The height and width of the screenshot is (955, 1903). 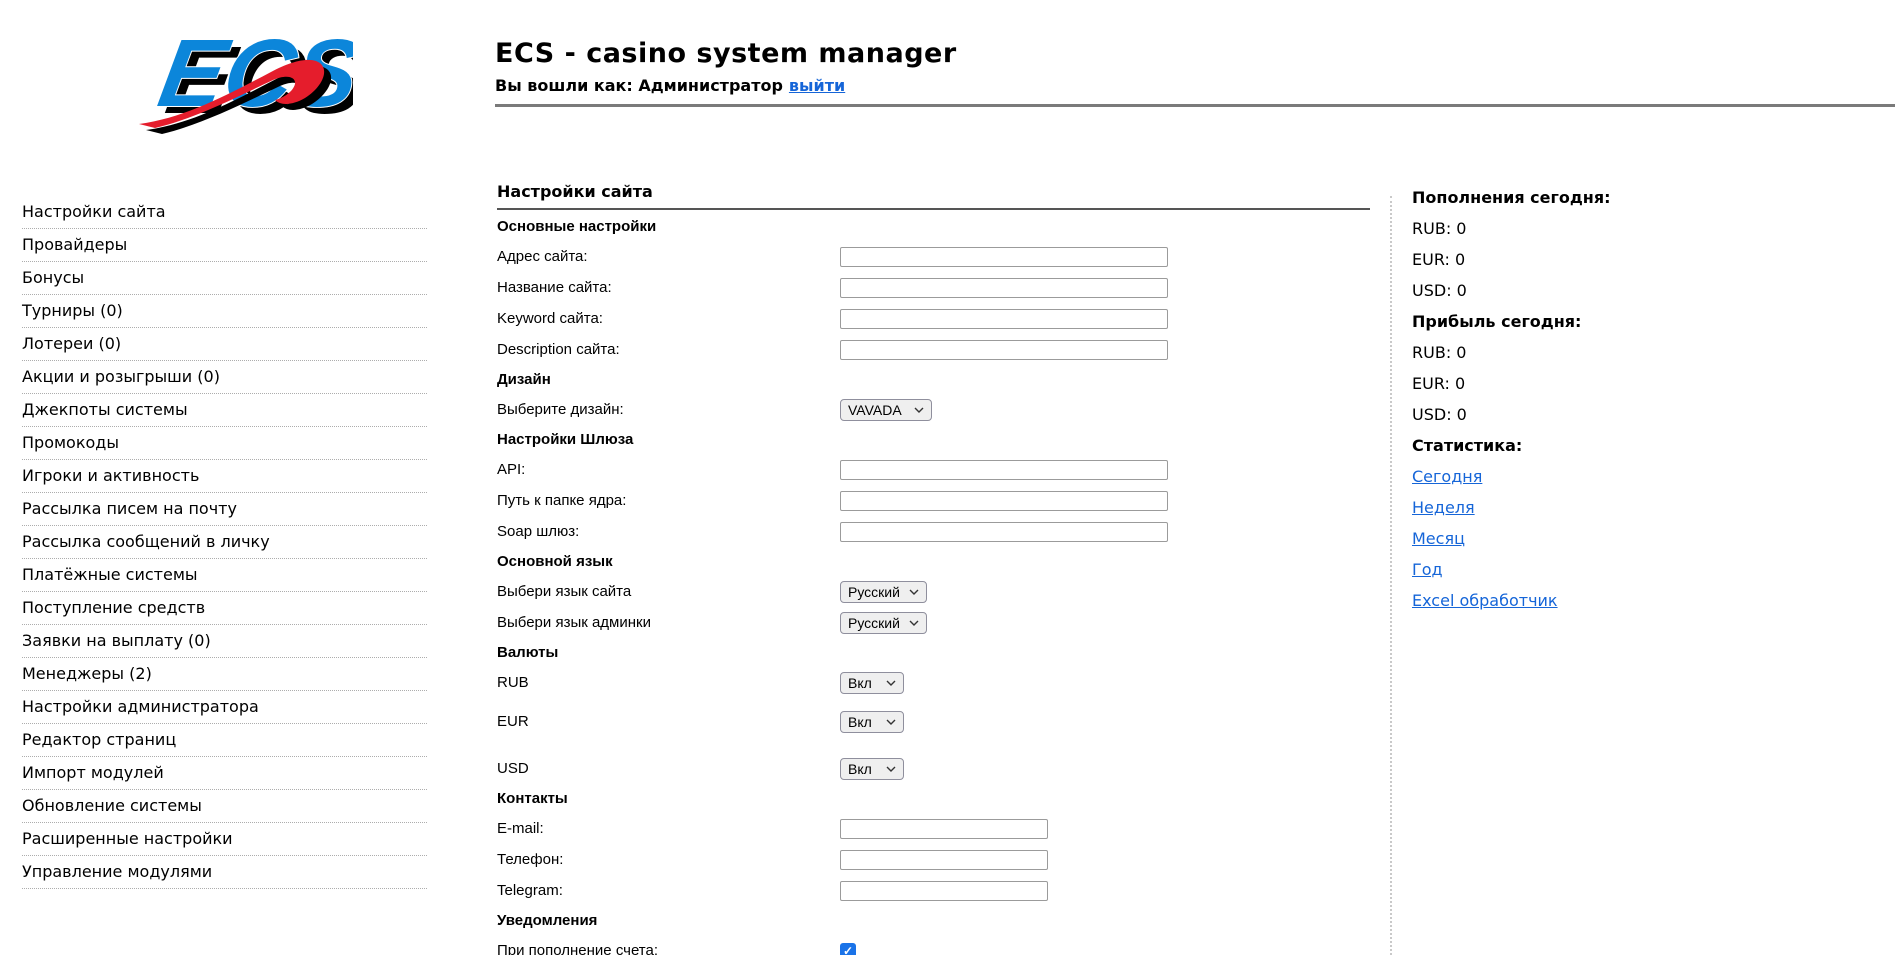 What do you see at coordinates (1577, 290) in the screenshot?
I see `deposits-usd: USD0` at bounding box center [1577, 290].